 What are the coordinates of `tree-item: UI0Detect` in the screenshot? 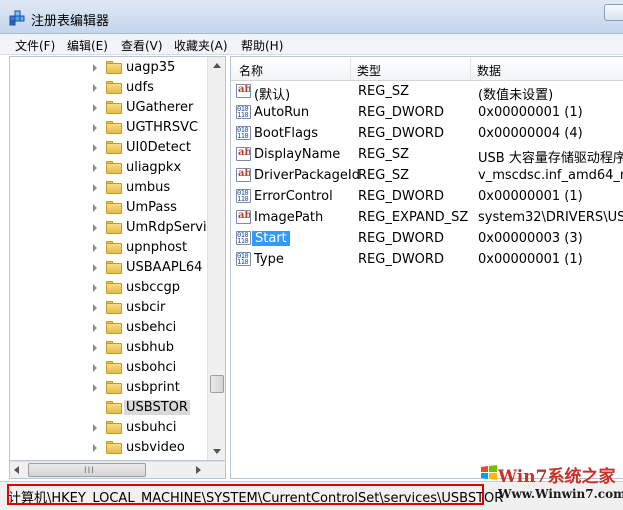 It's located at (108, 148).